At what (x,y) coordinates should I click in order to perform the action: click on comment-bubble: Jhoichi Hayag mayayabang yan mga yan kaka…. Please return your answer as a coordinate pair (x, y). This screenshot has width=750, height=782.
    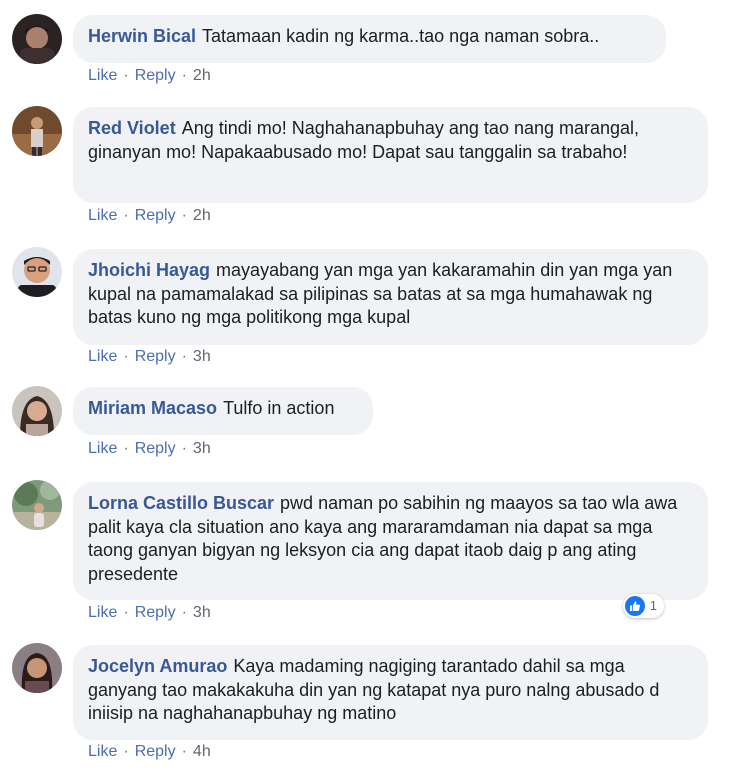
    Looking at the image, I should click on (390, 297).